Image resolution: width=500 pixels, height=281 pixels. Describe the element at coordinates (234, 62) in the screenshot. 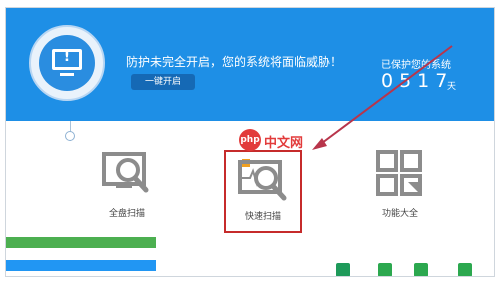

I see `warning-message: 防护未完全开启，您的系统将面临威胁！` at that location.